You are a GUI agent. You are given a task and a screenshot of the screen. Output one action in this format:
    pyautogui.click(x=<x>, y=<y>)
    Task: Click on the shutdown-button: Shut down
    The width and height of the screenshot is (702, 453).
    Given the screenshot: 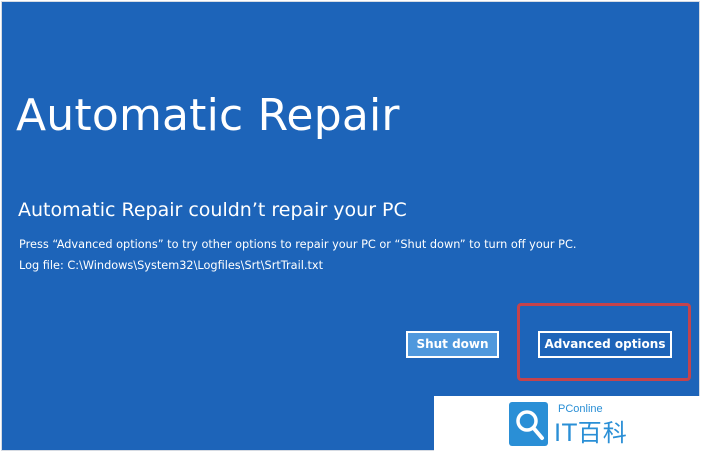 What is the action you would take?
    pyautogui.click(x=452, y=344)
    